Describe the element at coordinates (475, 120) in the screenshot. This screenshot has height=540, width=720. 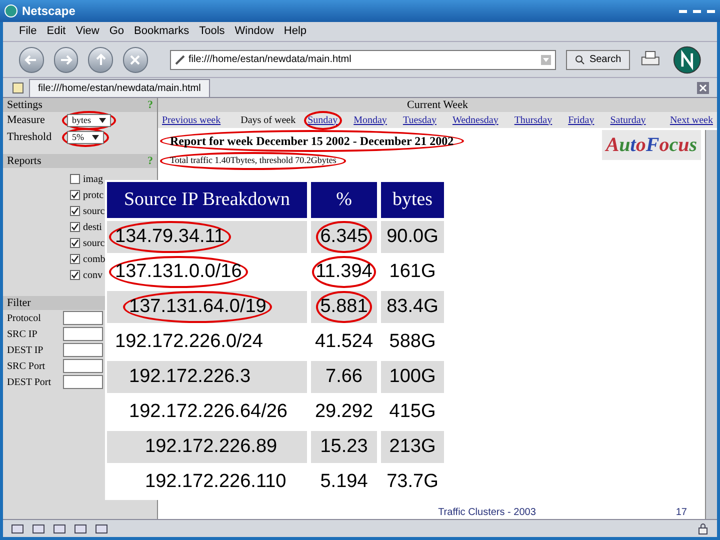
I see `day-link: Wednesday` at that location.